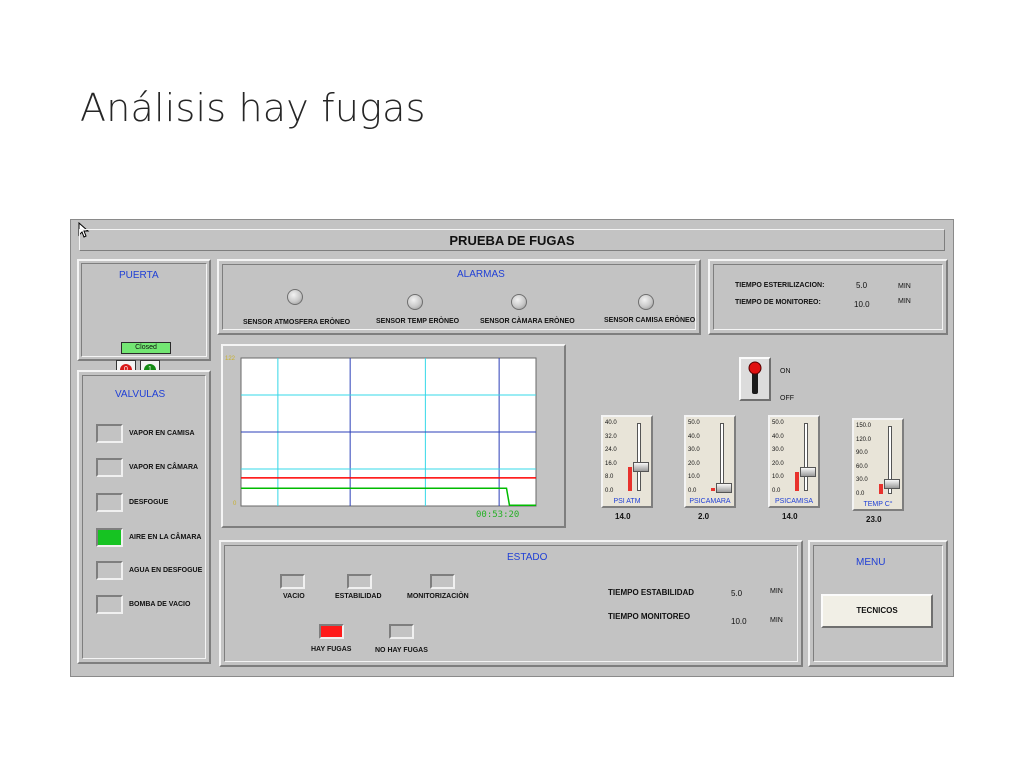 The image size is (1024, 768). What do you see at coordinates (904, 286) in the screenshot?
I see `esterilizacion-unit: MIN` at bounding box center [904, 286].